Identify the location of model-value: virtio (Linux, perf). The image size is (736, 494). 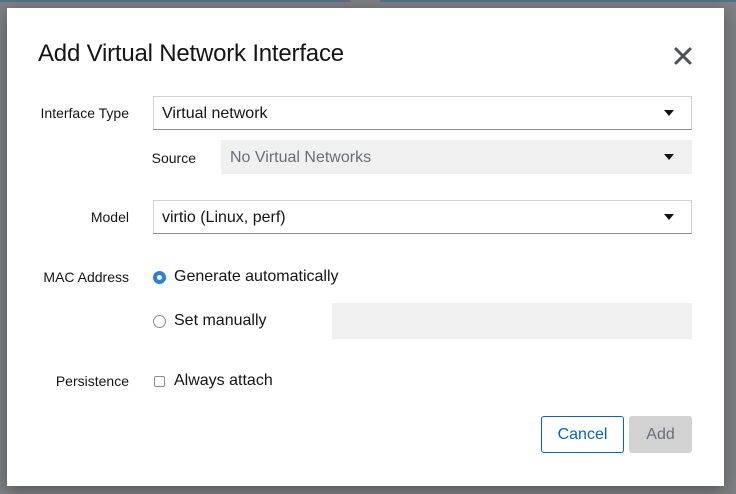
(224, 217).